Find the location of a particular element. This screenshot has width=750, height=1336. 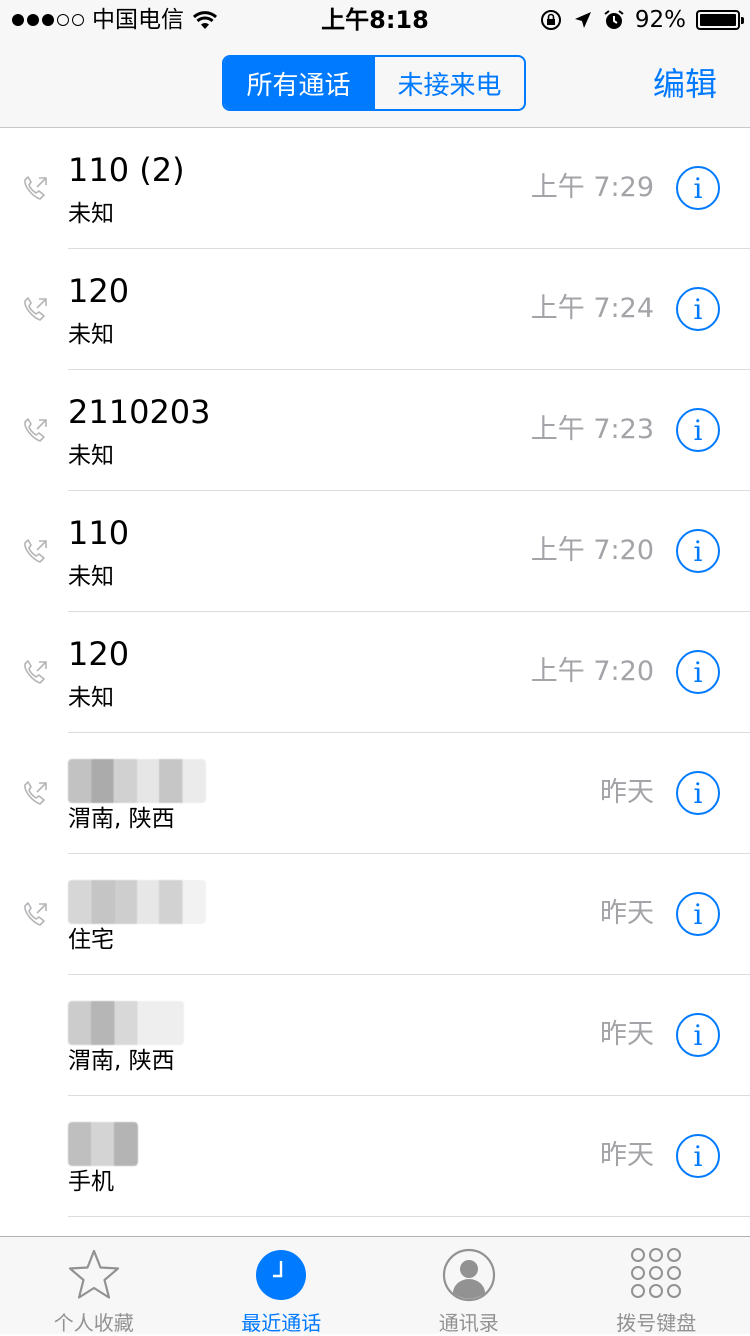

battery-percentage: 92% is located at coordinates (660, 20).